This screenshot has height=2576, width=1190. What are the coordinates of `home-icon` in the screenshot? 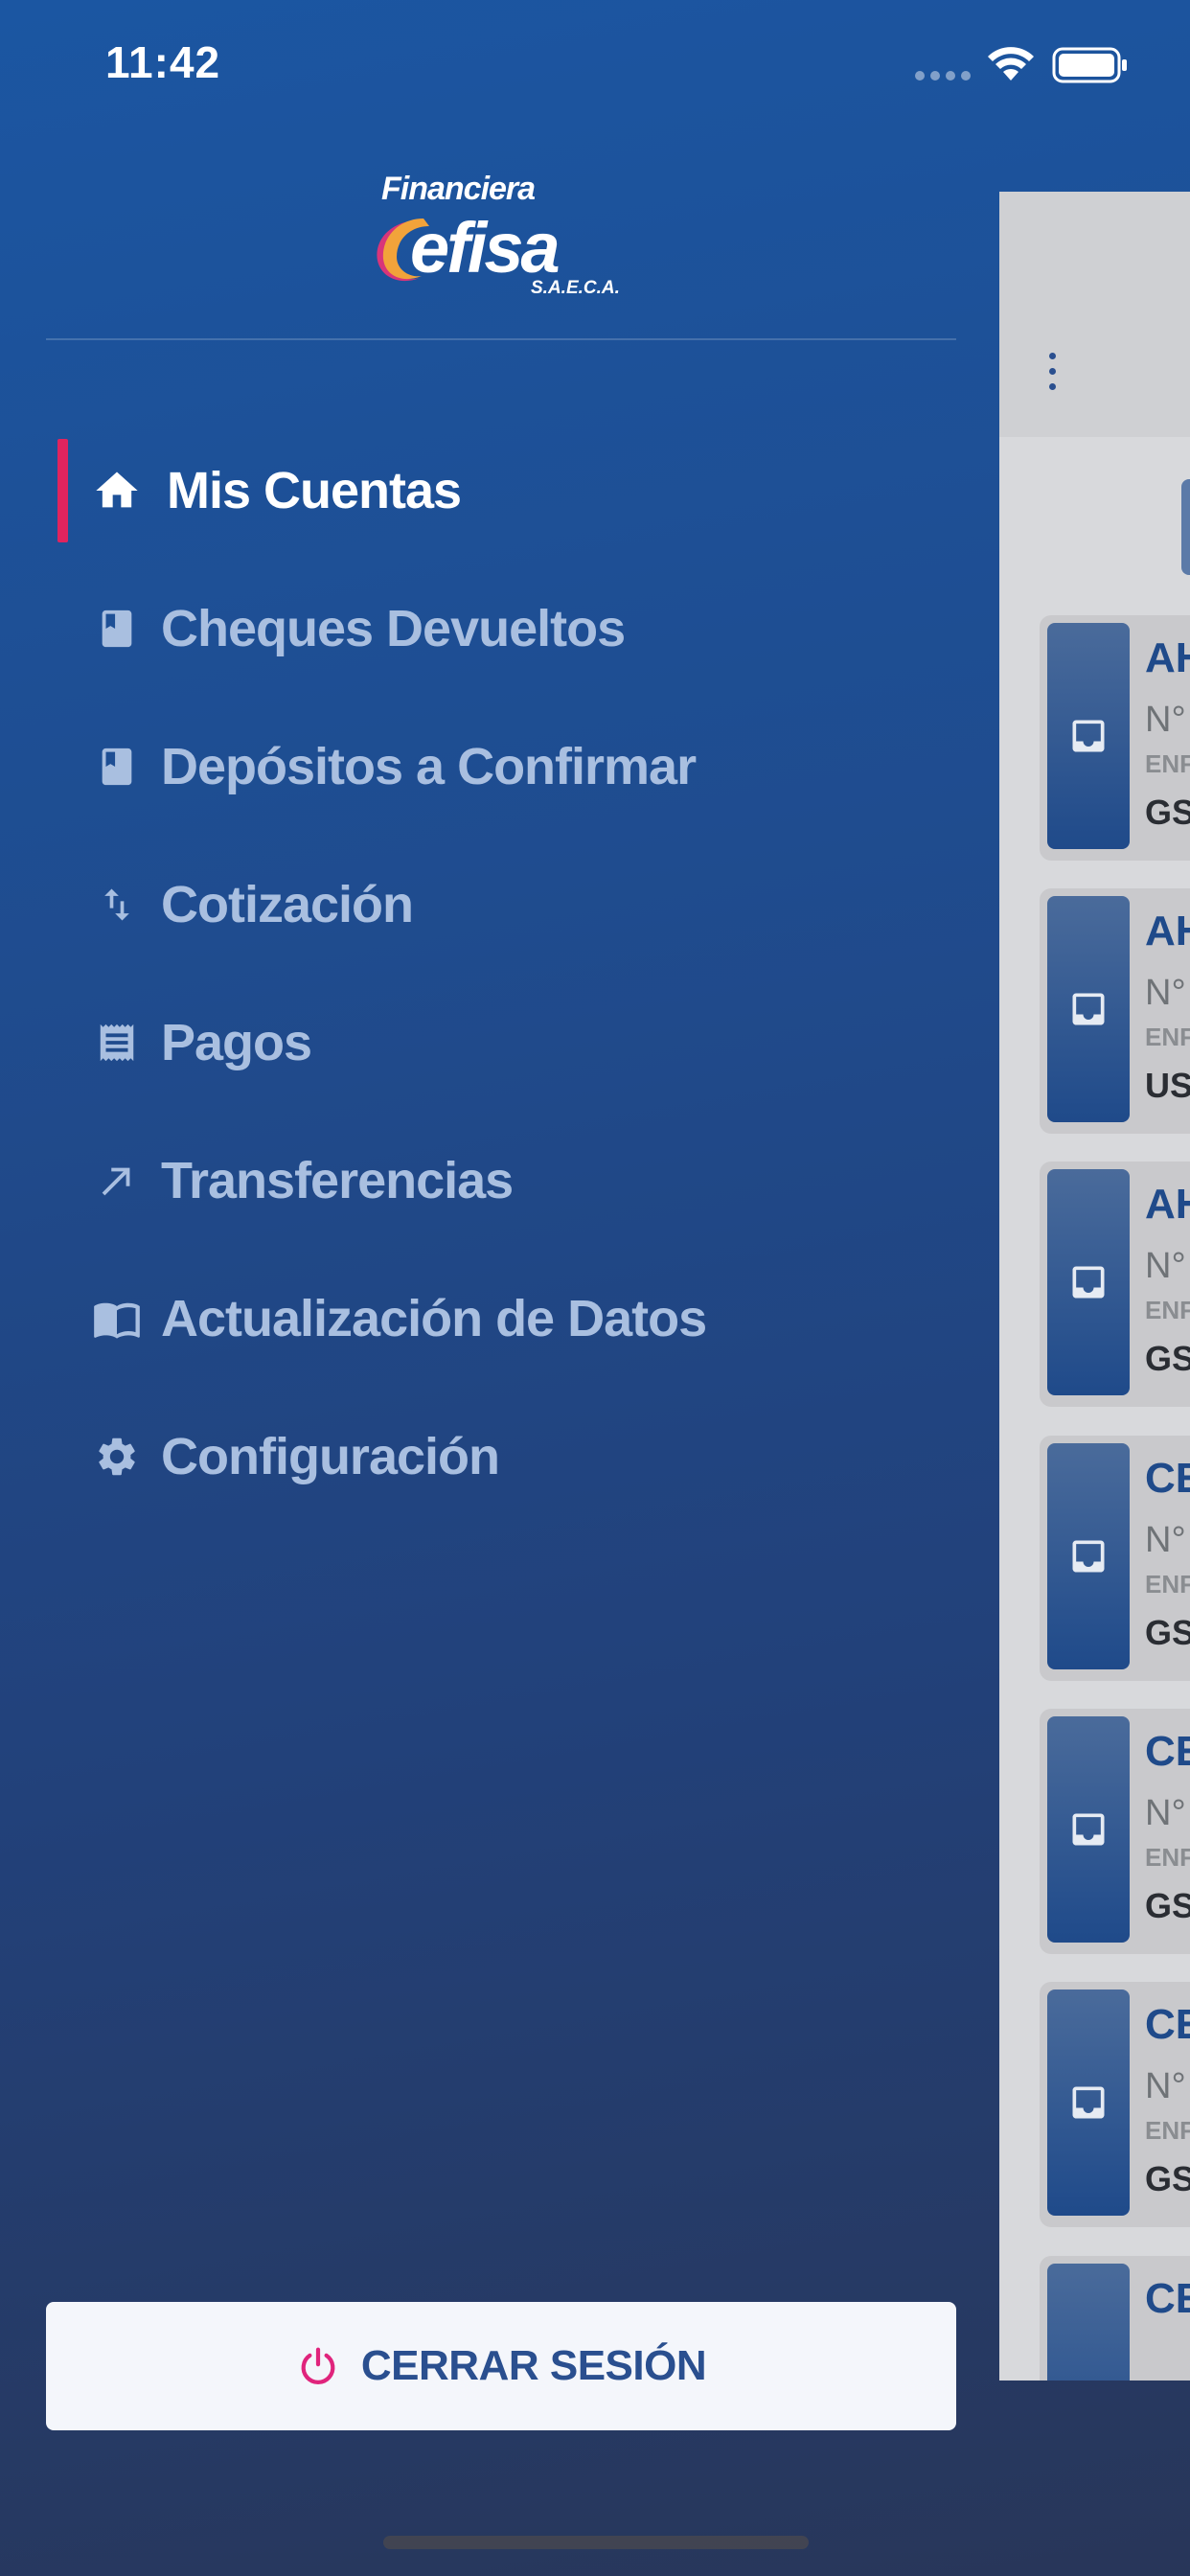 It's located at (117, 491).